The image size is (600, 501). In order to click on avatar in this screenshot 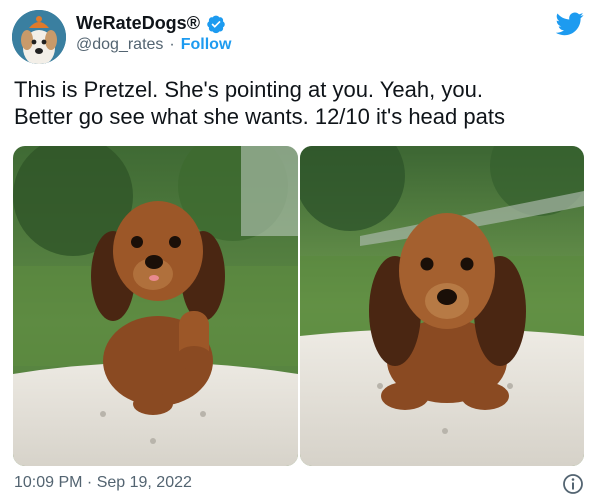, I will do `click(39, 37)`.